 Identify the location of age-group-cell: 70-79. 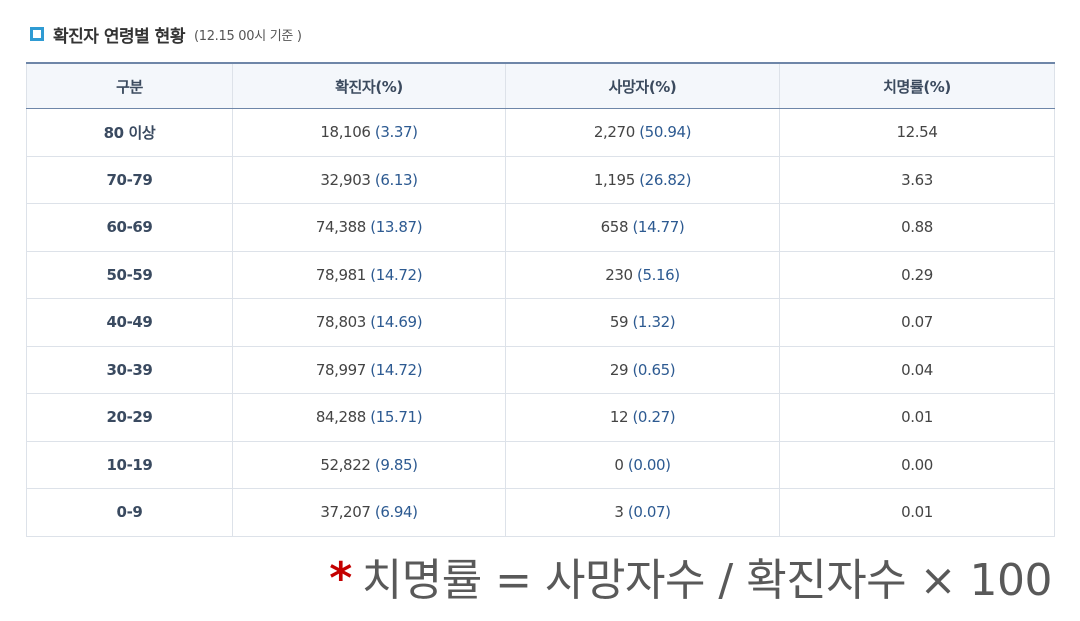
(129, 179).